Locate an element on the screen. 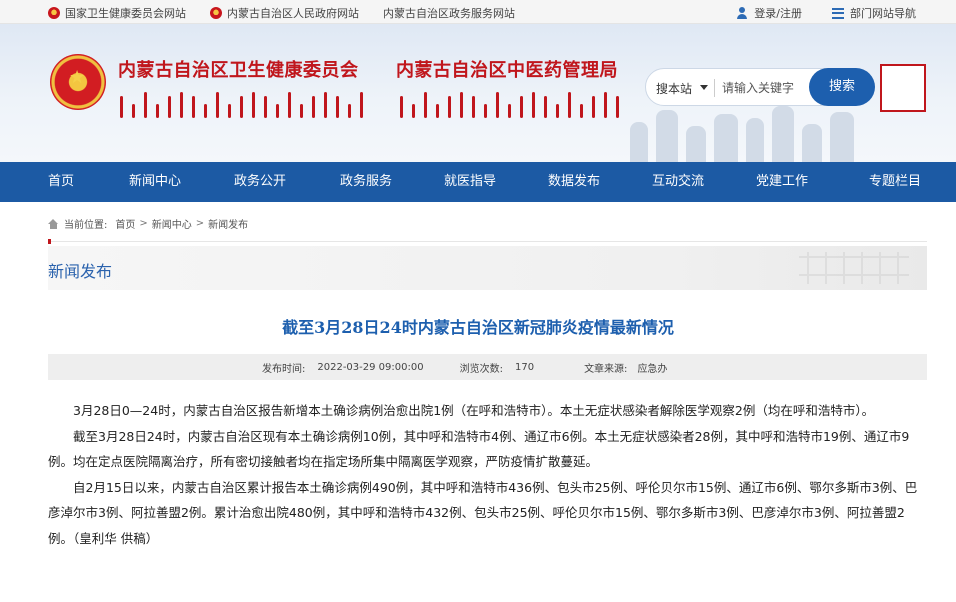 The width and height of the screenshot is (956, 602). user-icon is located at coordinates (742, 13).